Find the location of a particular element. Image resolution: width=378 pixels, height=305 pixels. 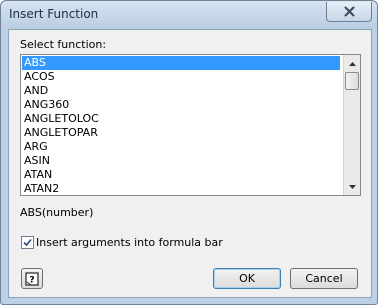

scroll-down-button is located at coordinates (352, 186).